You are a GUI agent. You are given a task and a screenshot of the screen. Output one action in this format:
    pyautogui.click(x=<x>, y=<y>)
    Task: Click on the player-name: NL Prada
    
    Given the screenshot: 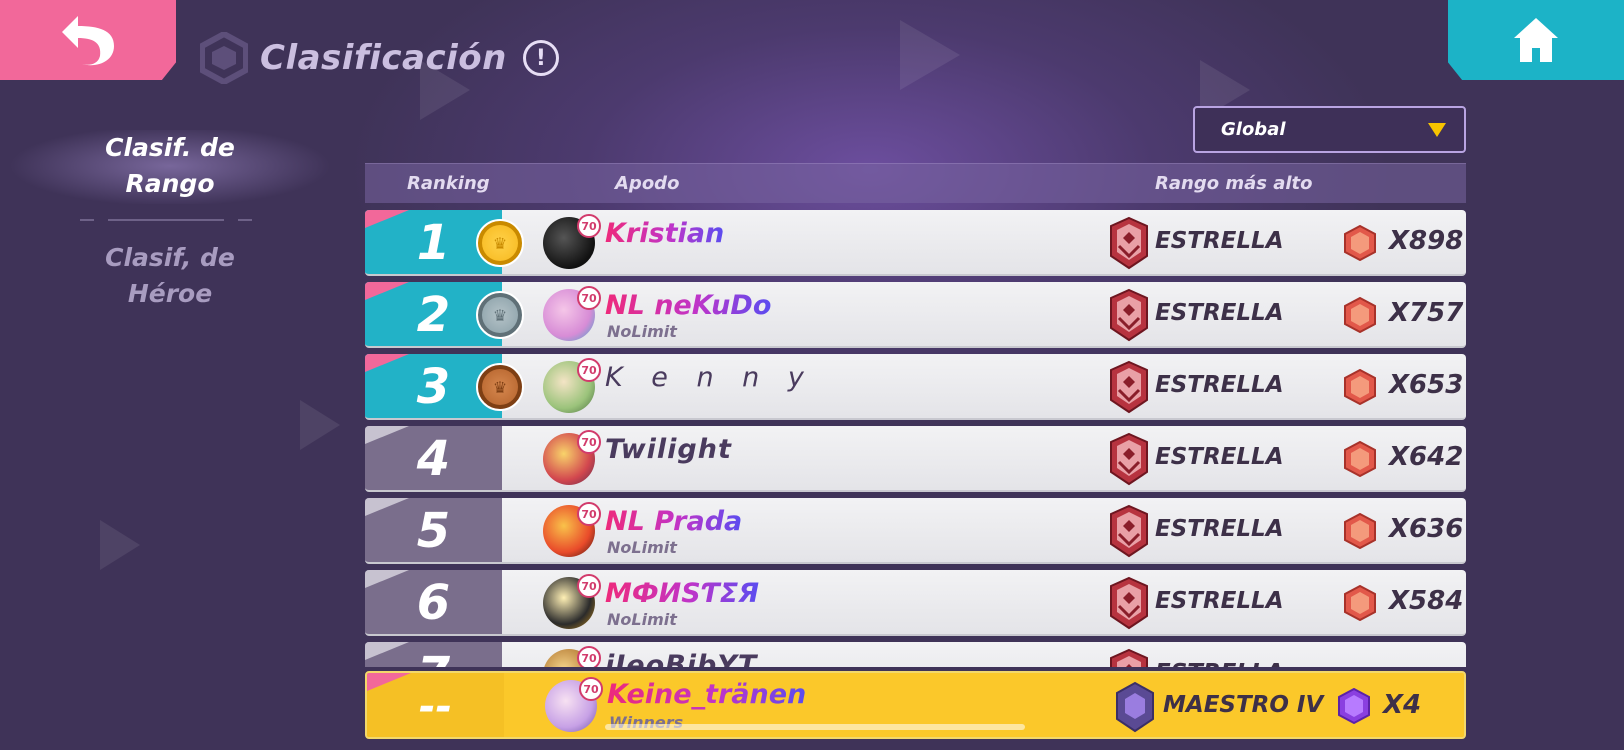 What is the action you would take?
    pyautogui.click(x=674, y=521)
    